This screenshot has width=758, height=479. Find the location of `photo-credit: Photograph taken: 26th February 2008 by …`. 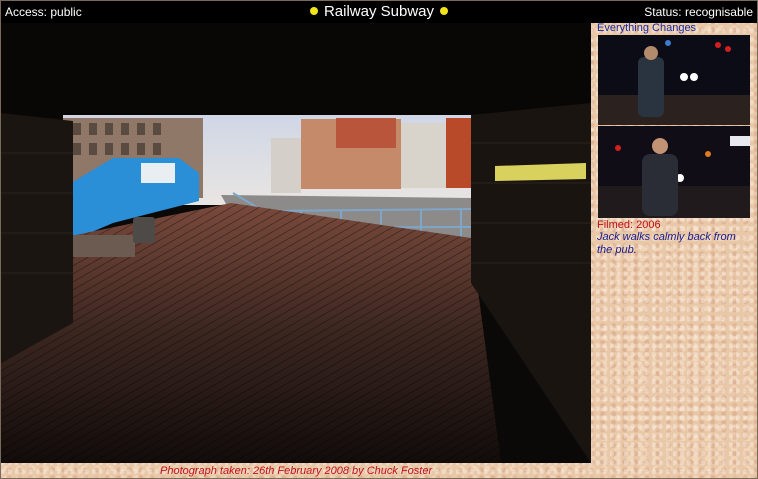

photo-credit: Photograph taken: 26th February 2008 by … is located at coordinates (296, 471).